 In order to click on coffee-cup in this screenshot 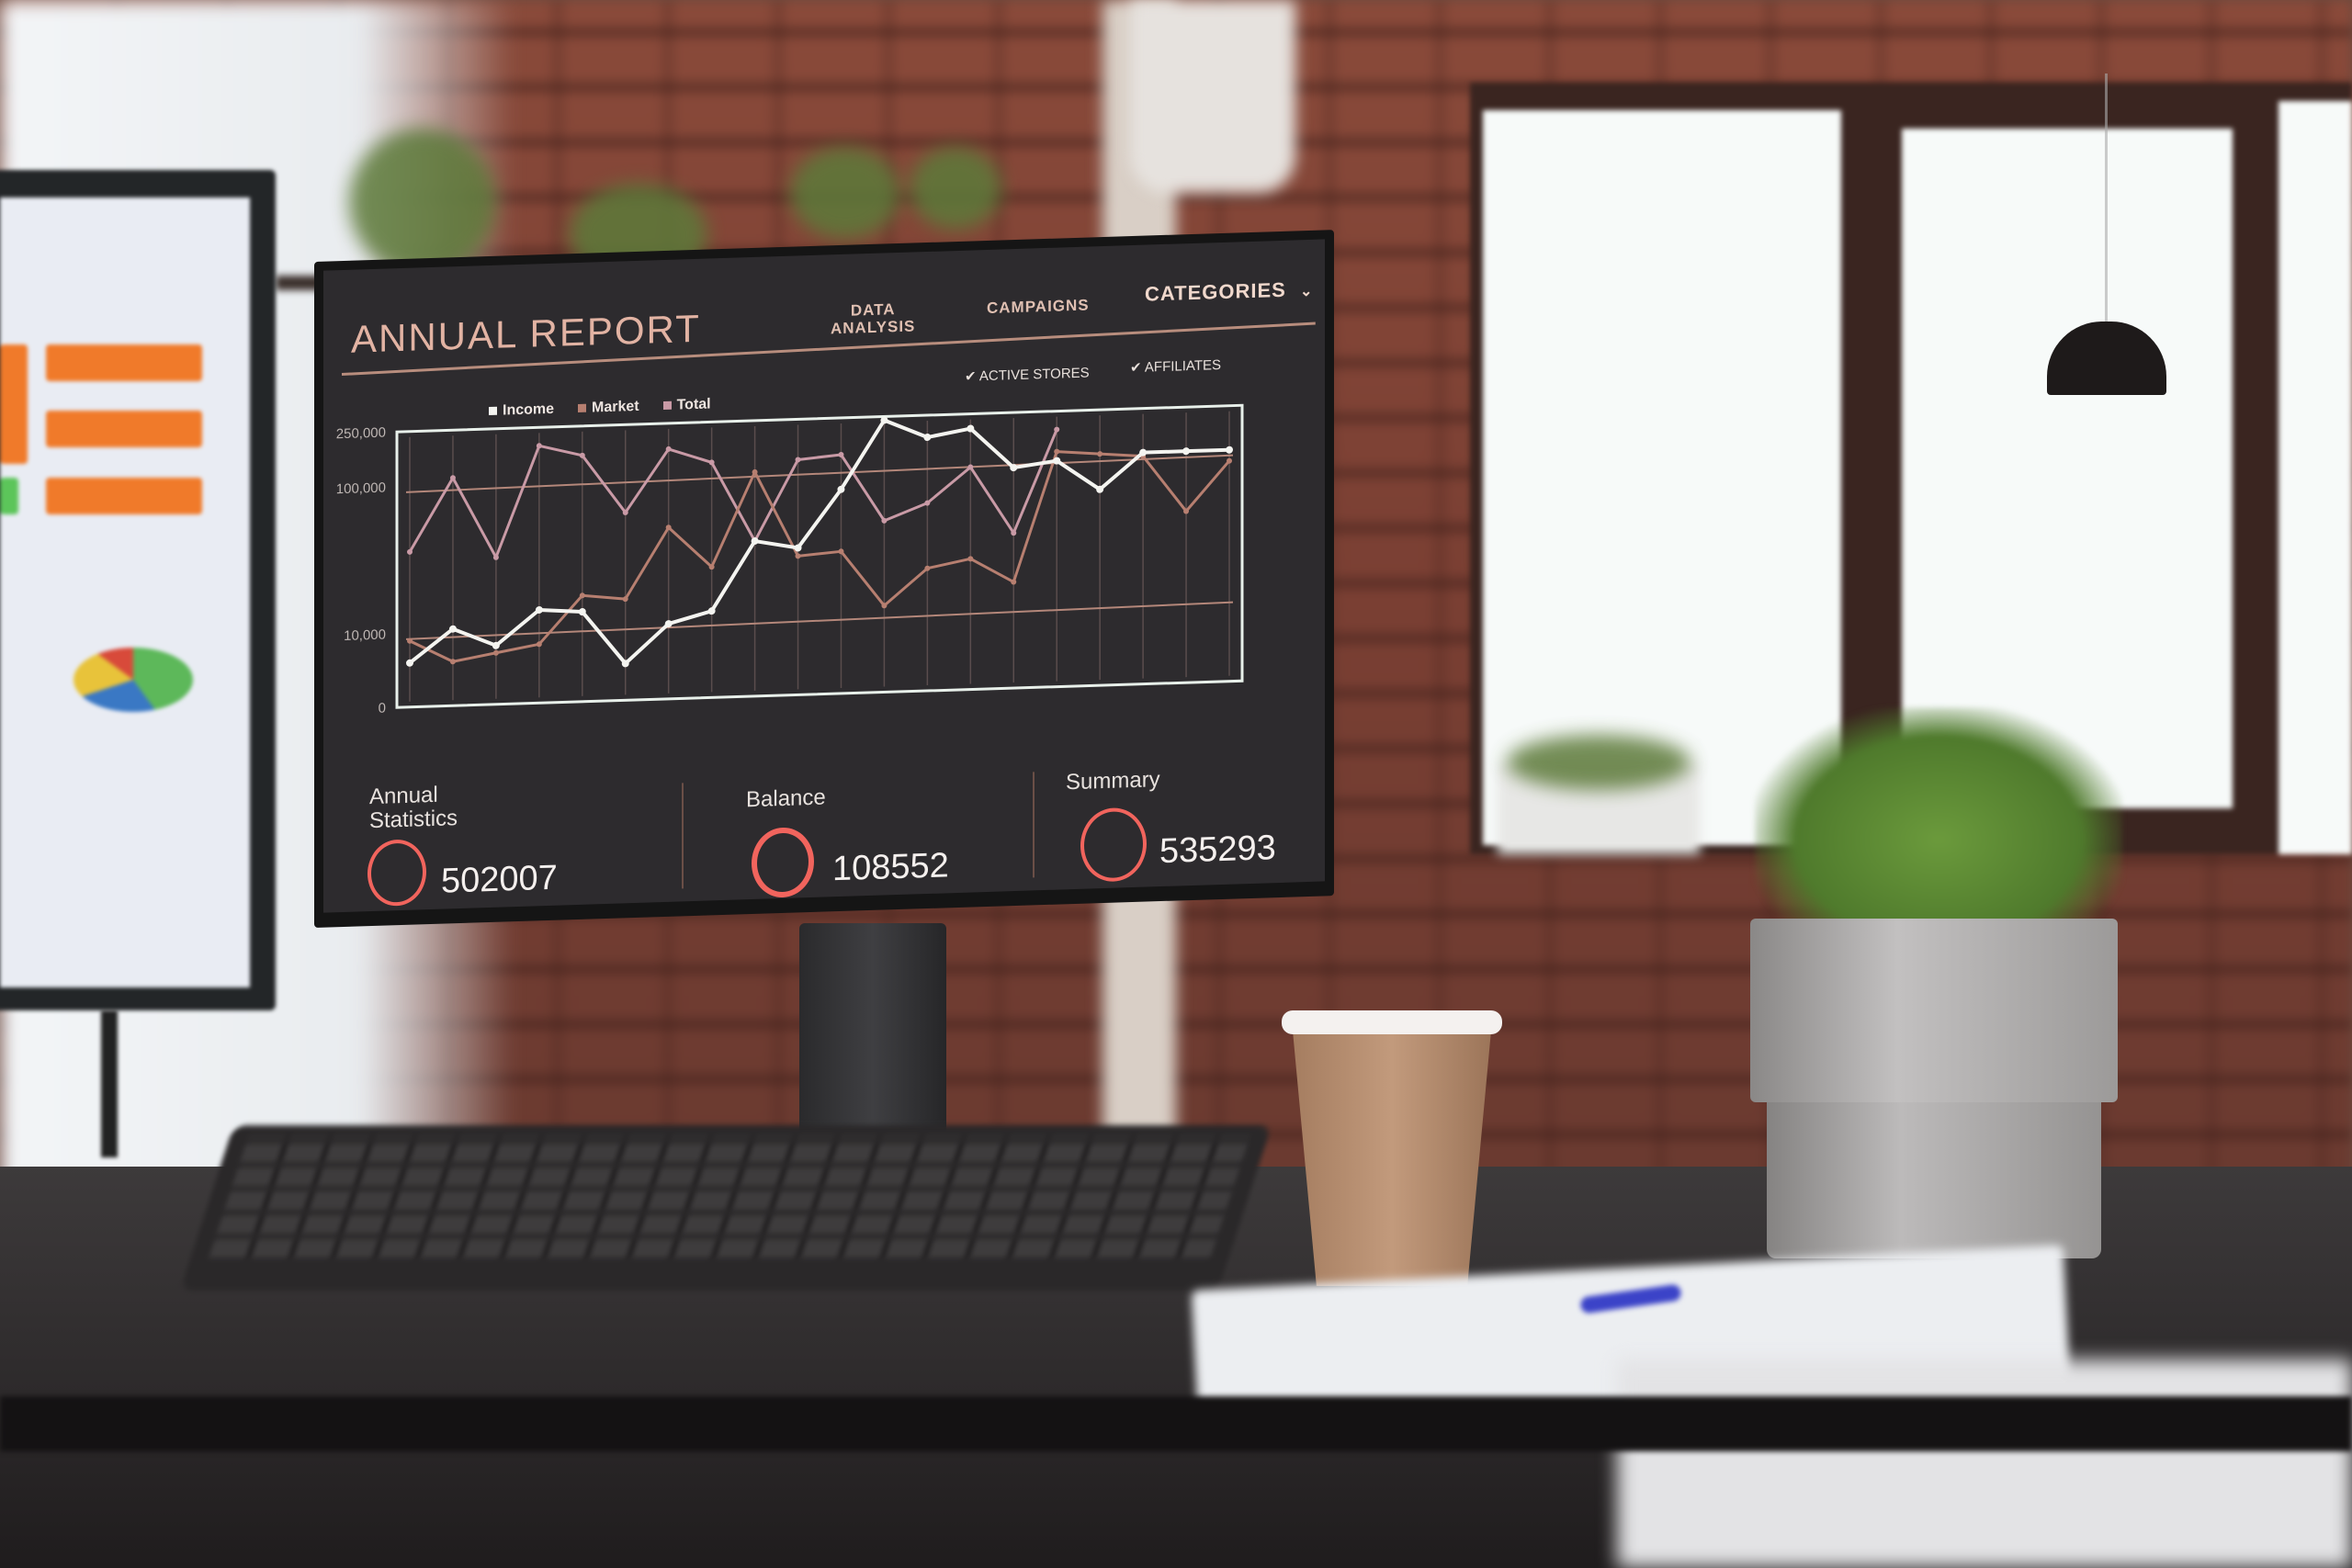, I will do `click(1392, 1148)`.